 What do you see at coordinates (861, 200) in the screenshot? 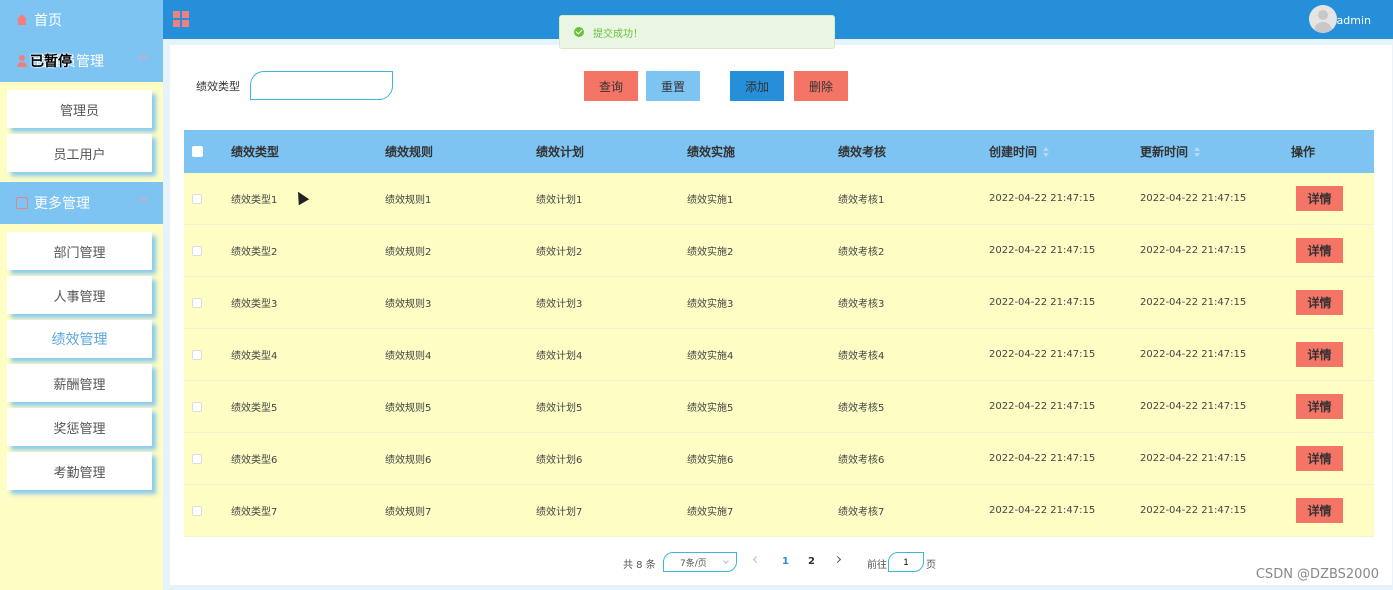
I see `cell-assessment: 绩效考核1` at bounding box center [861, 200].